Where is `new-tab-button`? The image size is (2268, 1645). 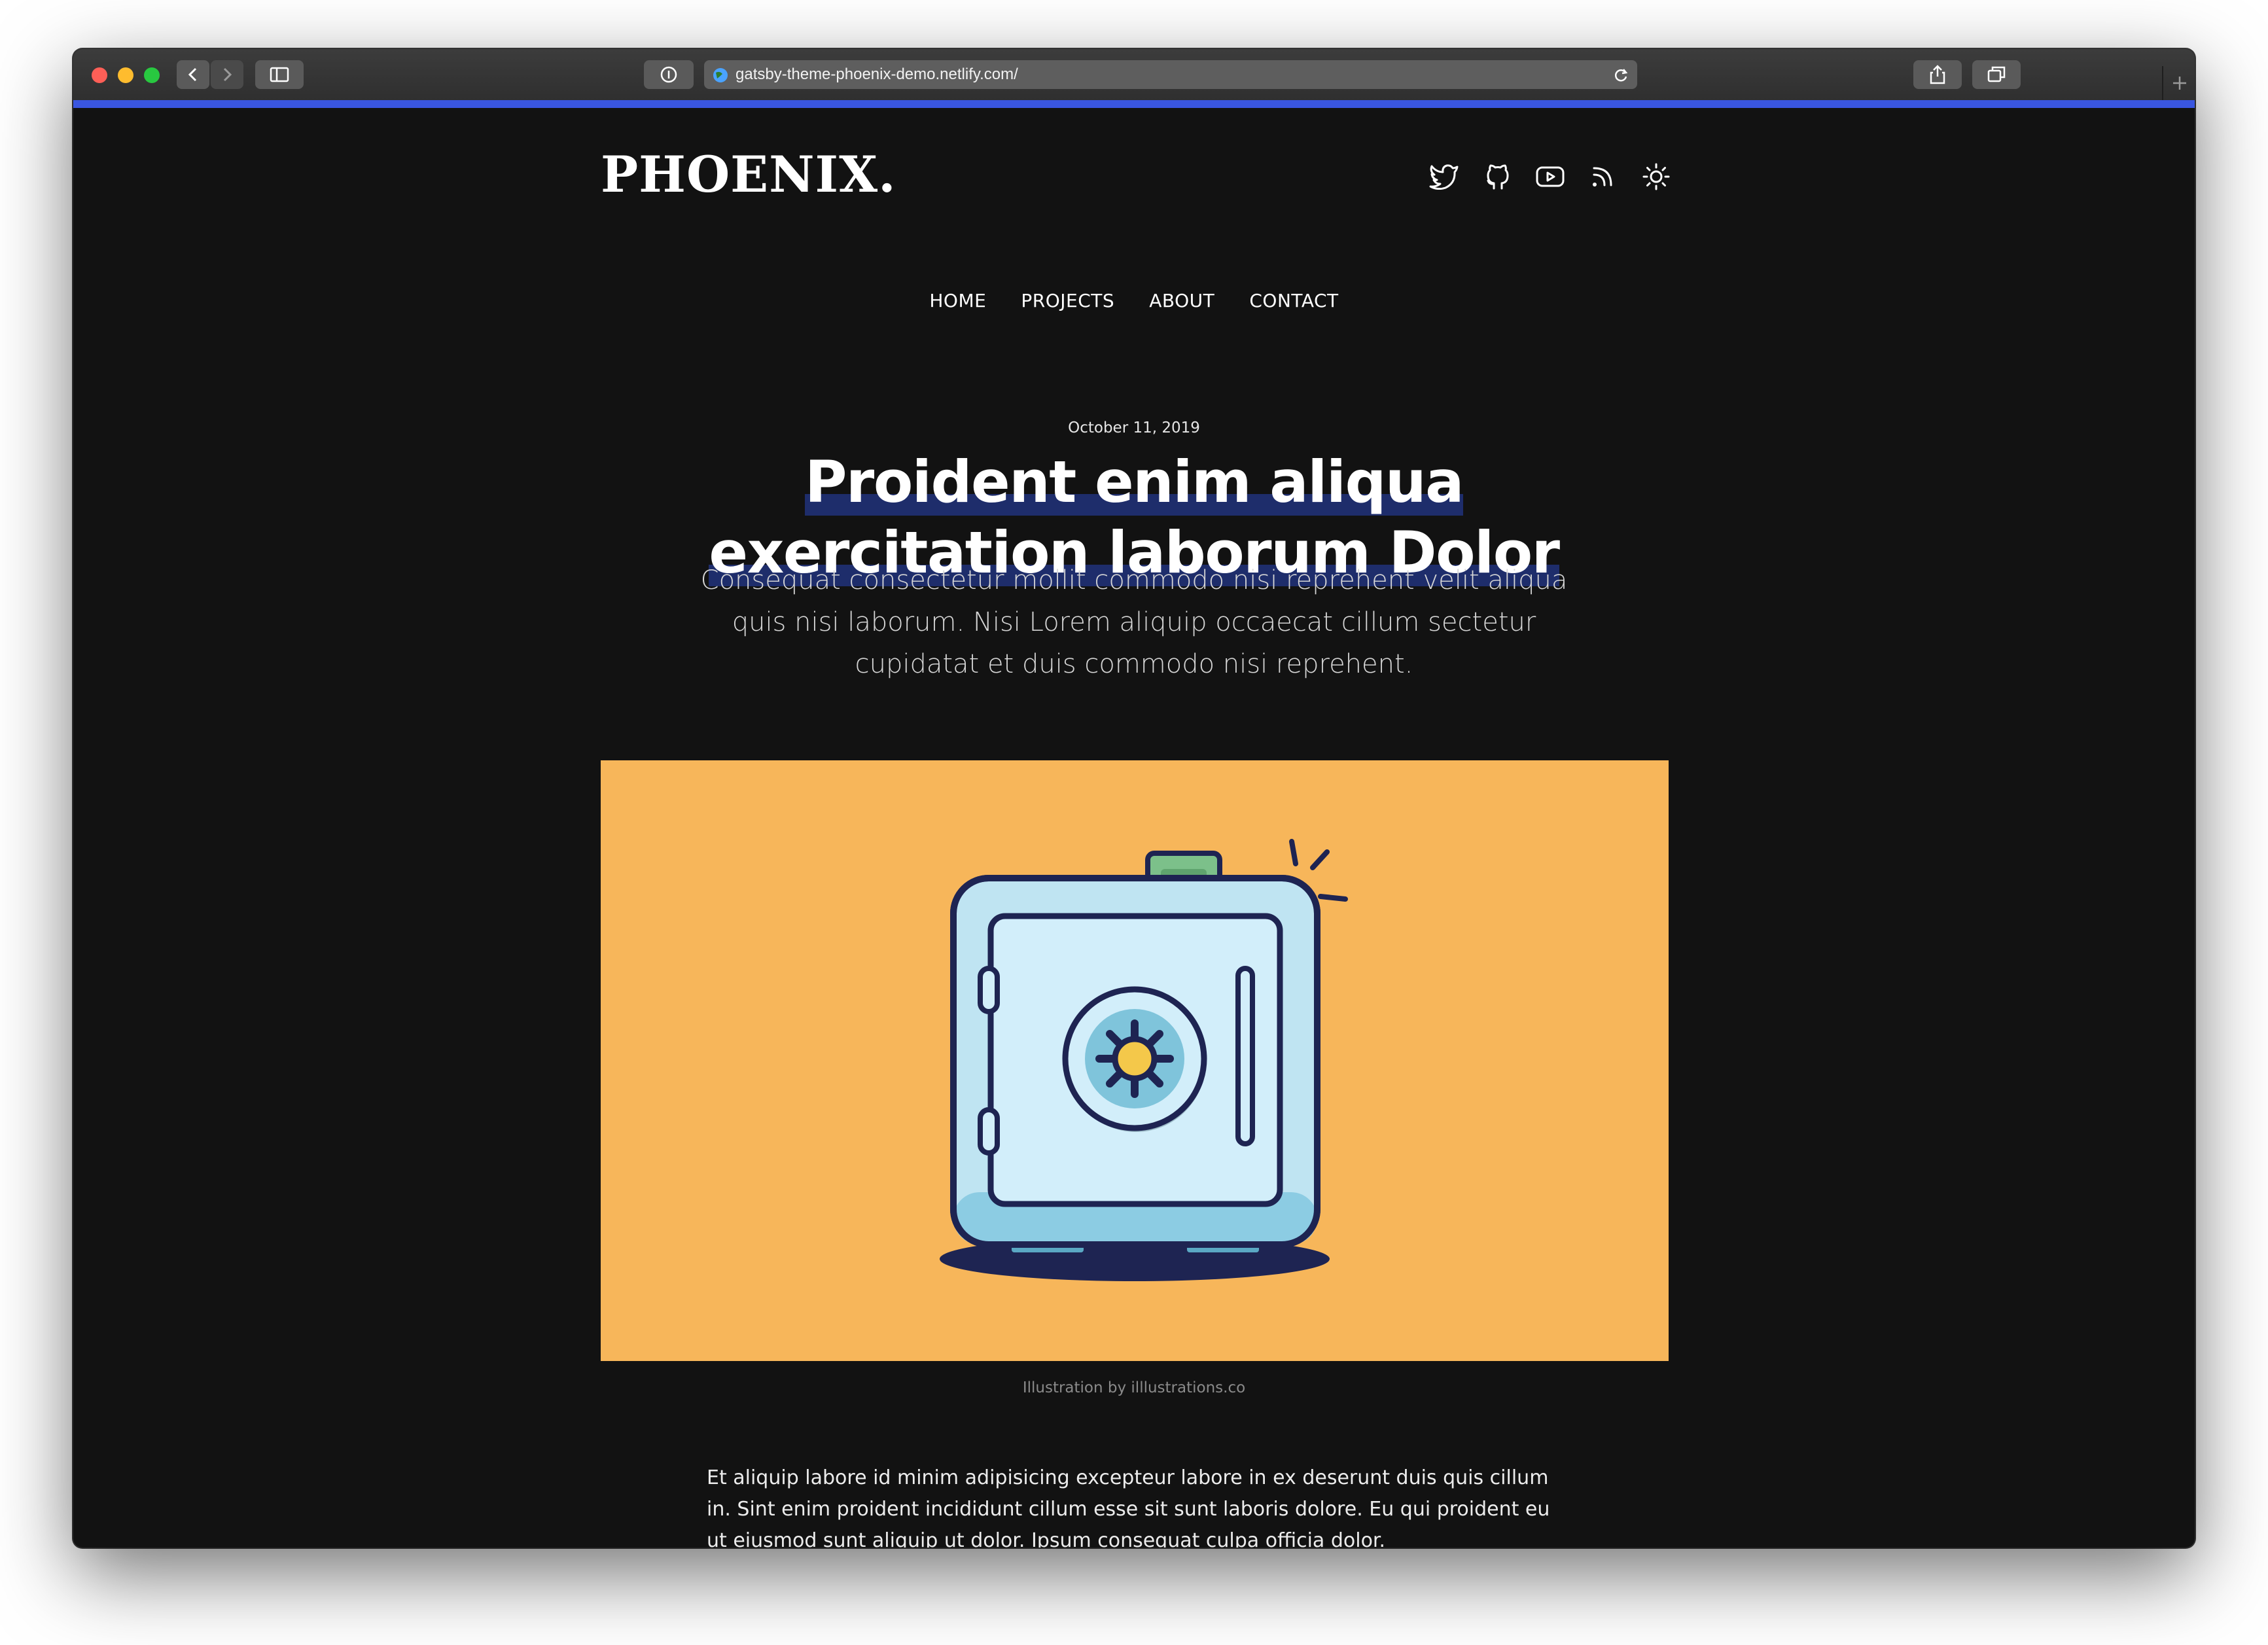 new-tab-button is located at coordinates (2178, 83).